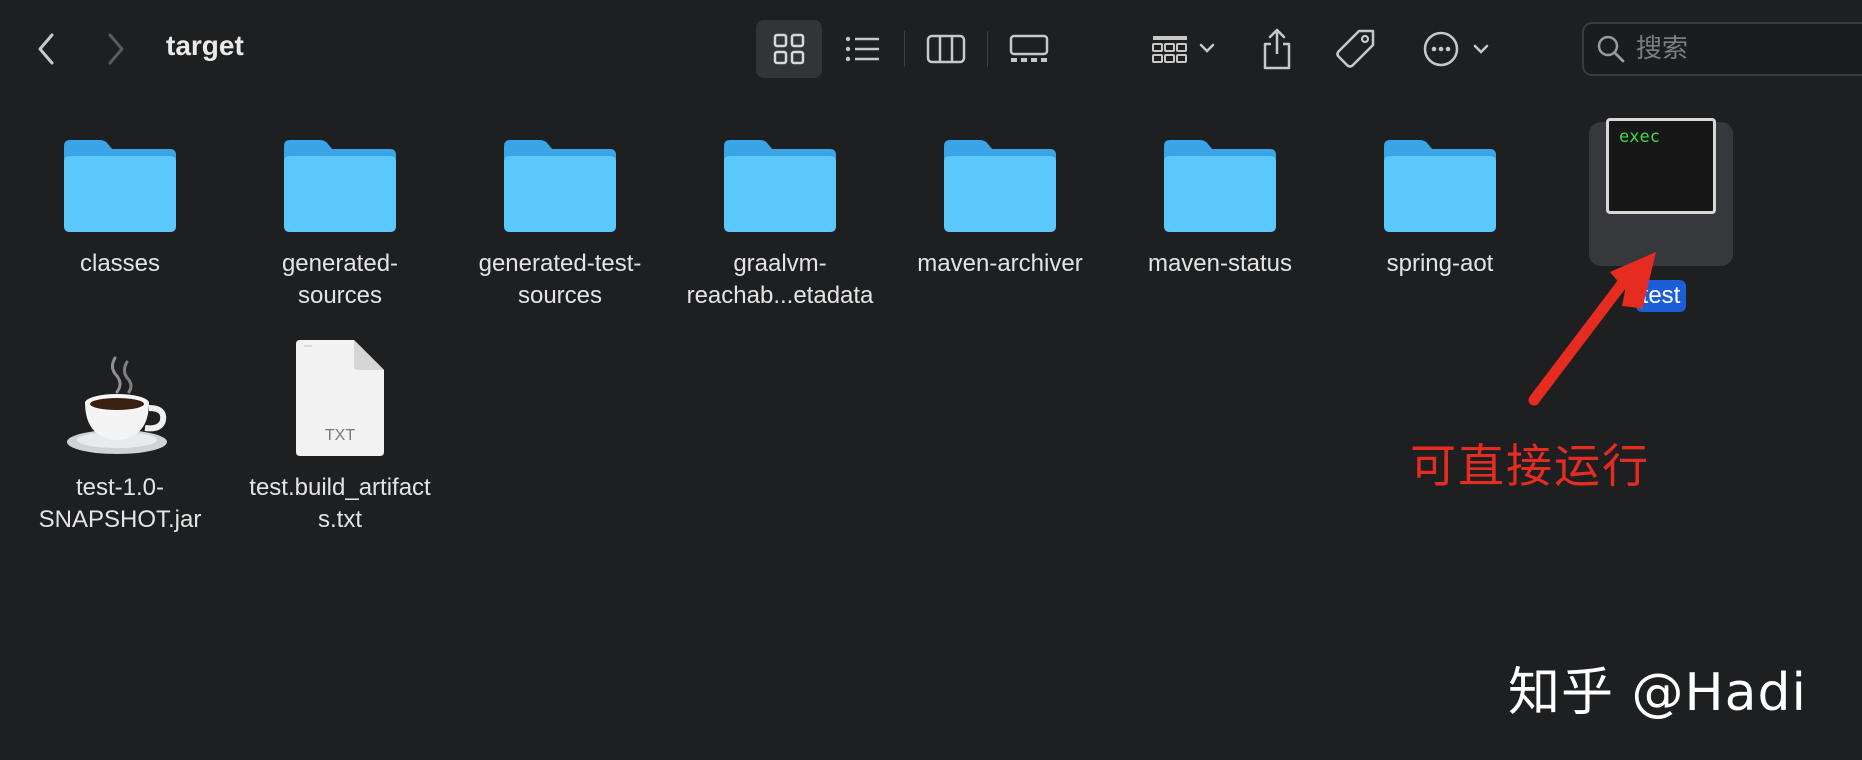  What do you see at coordinates (340, 503) in the screenshot?
I see `item-label: test.build_artifact s.txt` at bounding box center [340, 503].